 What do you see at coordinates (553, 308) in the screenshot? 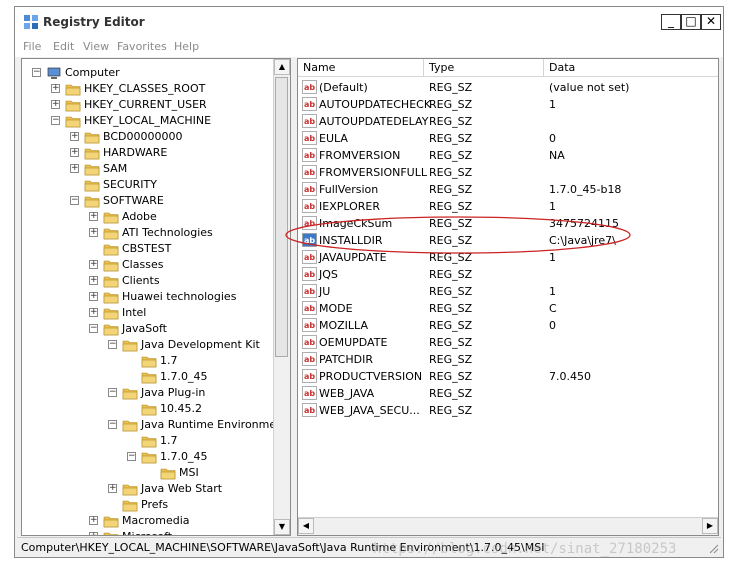
I see `value-data: C` at bounding box center [553, 308].